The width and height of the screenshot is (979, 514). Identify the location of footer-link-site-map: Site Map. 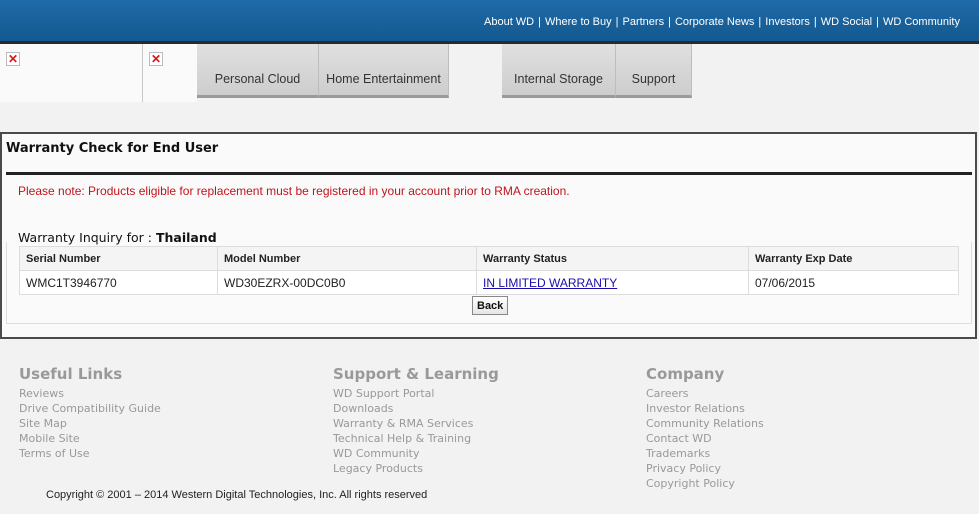
(90, 423).